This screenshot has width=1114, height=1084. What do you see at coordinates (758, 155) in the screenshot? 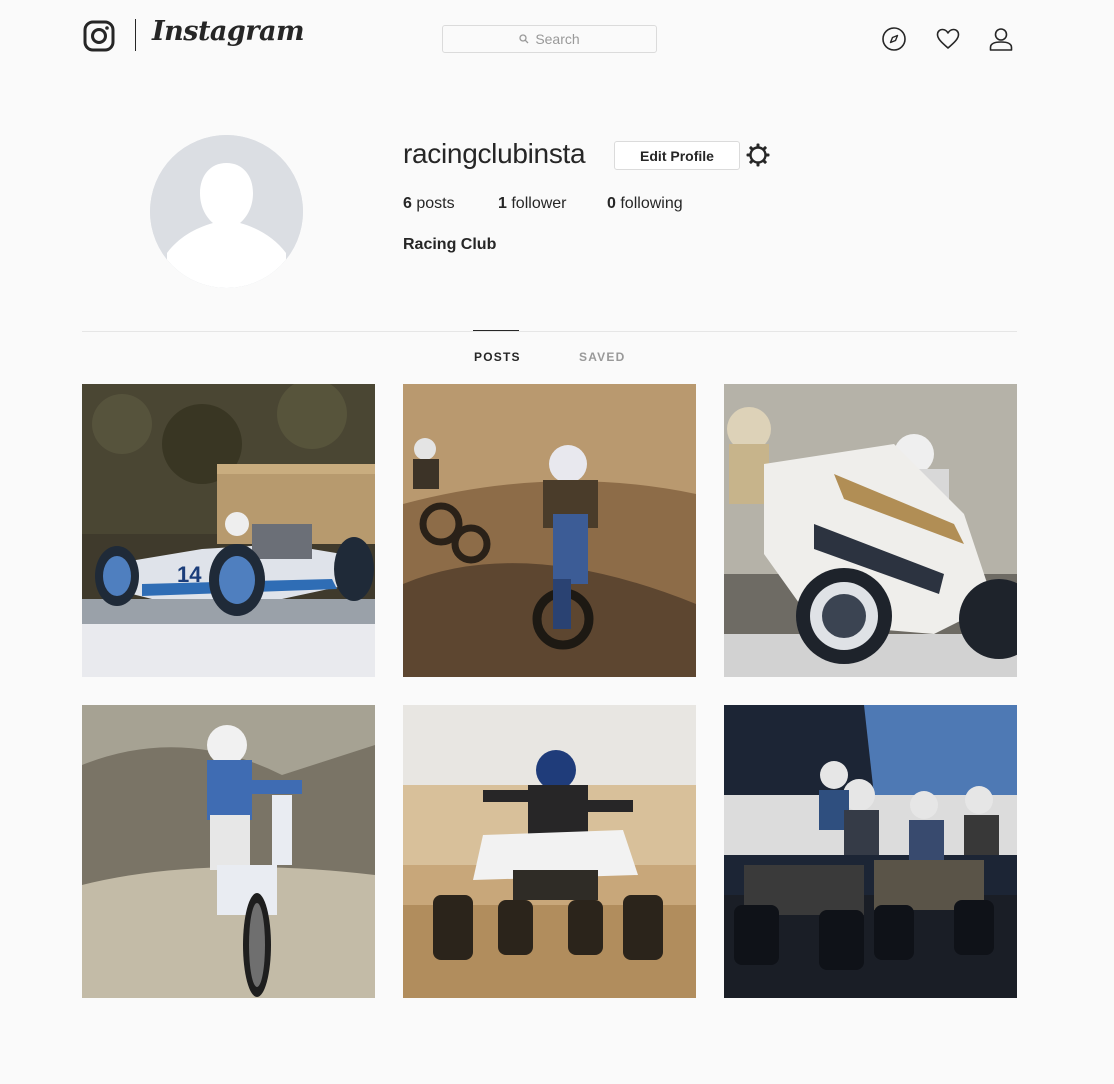
I see `gear-icon` at bounding box center [758, 155].